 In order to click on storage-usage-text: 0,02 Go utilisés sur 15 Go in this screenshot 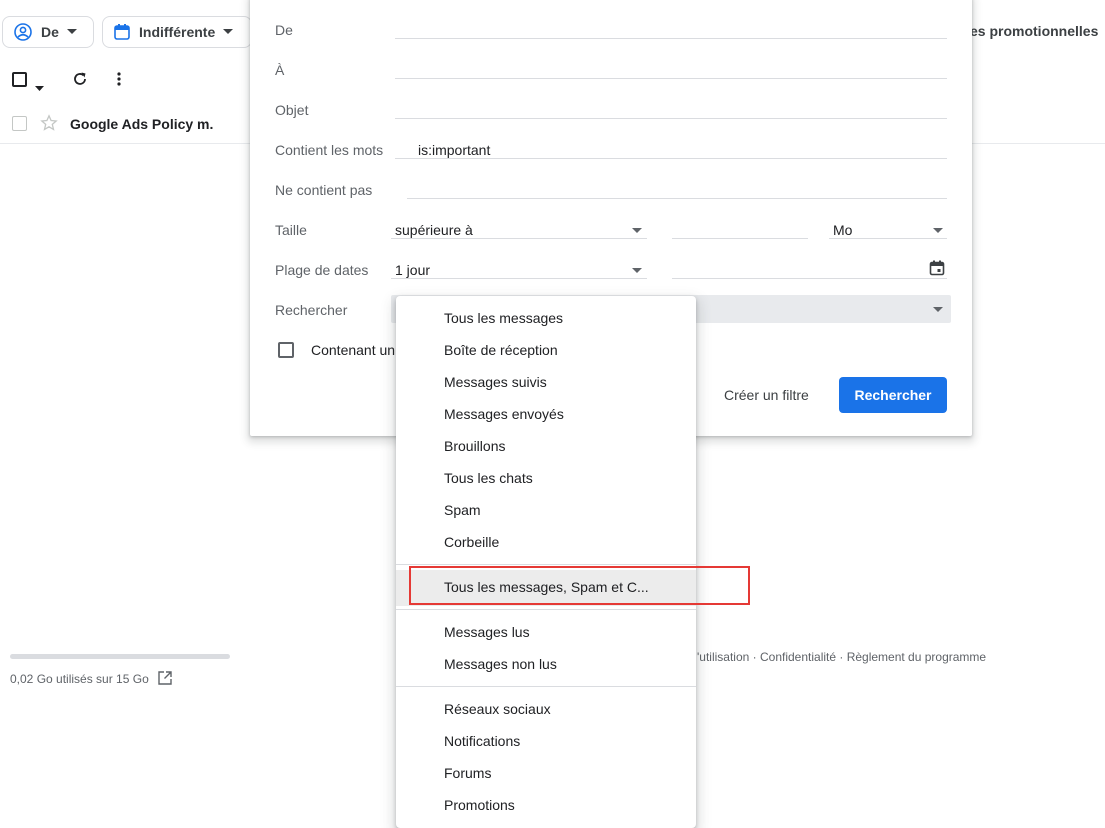, I will do `click(79, 679)`.